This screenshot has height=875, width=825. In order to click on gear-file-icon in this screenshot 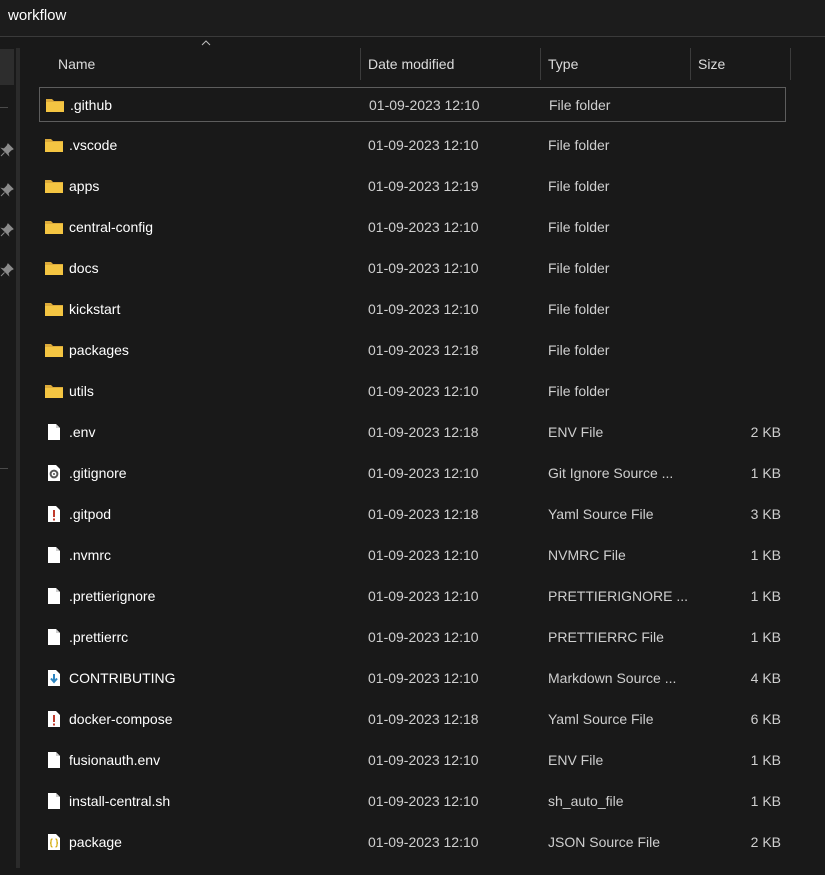, I will do `click(54, 473)`.